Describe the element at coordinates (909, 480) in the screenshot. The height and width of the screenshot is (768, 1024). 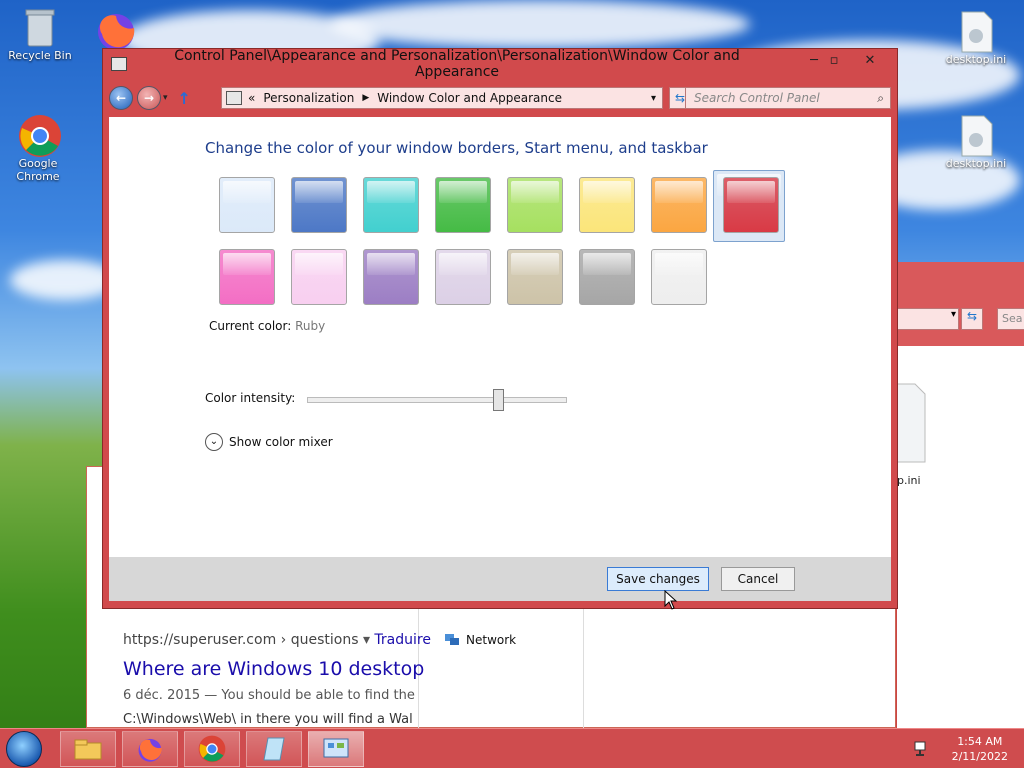
I see `file-label: p.ini` at that location.